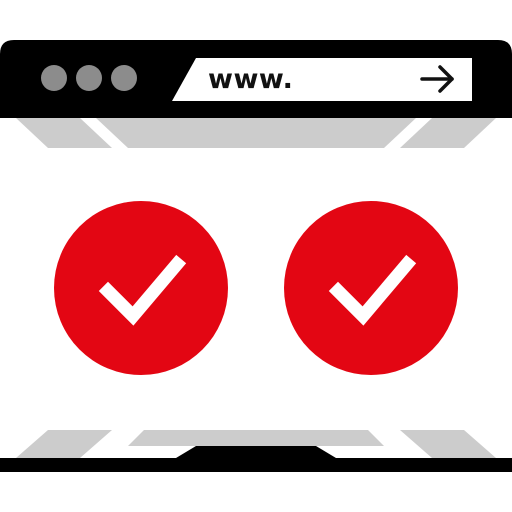 The width and height of the screenshot is (512, 512). I want to click on bottom-frame, so click(256, 465).